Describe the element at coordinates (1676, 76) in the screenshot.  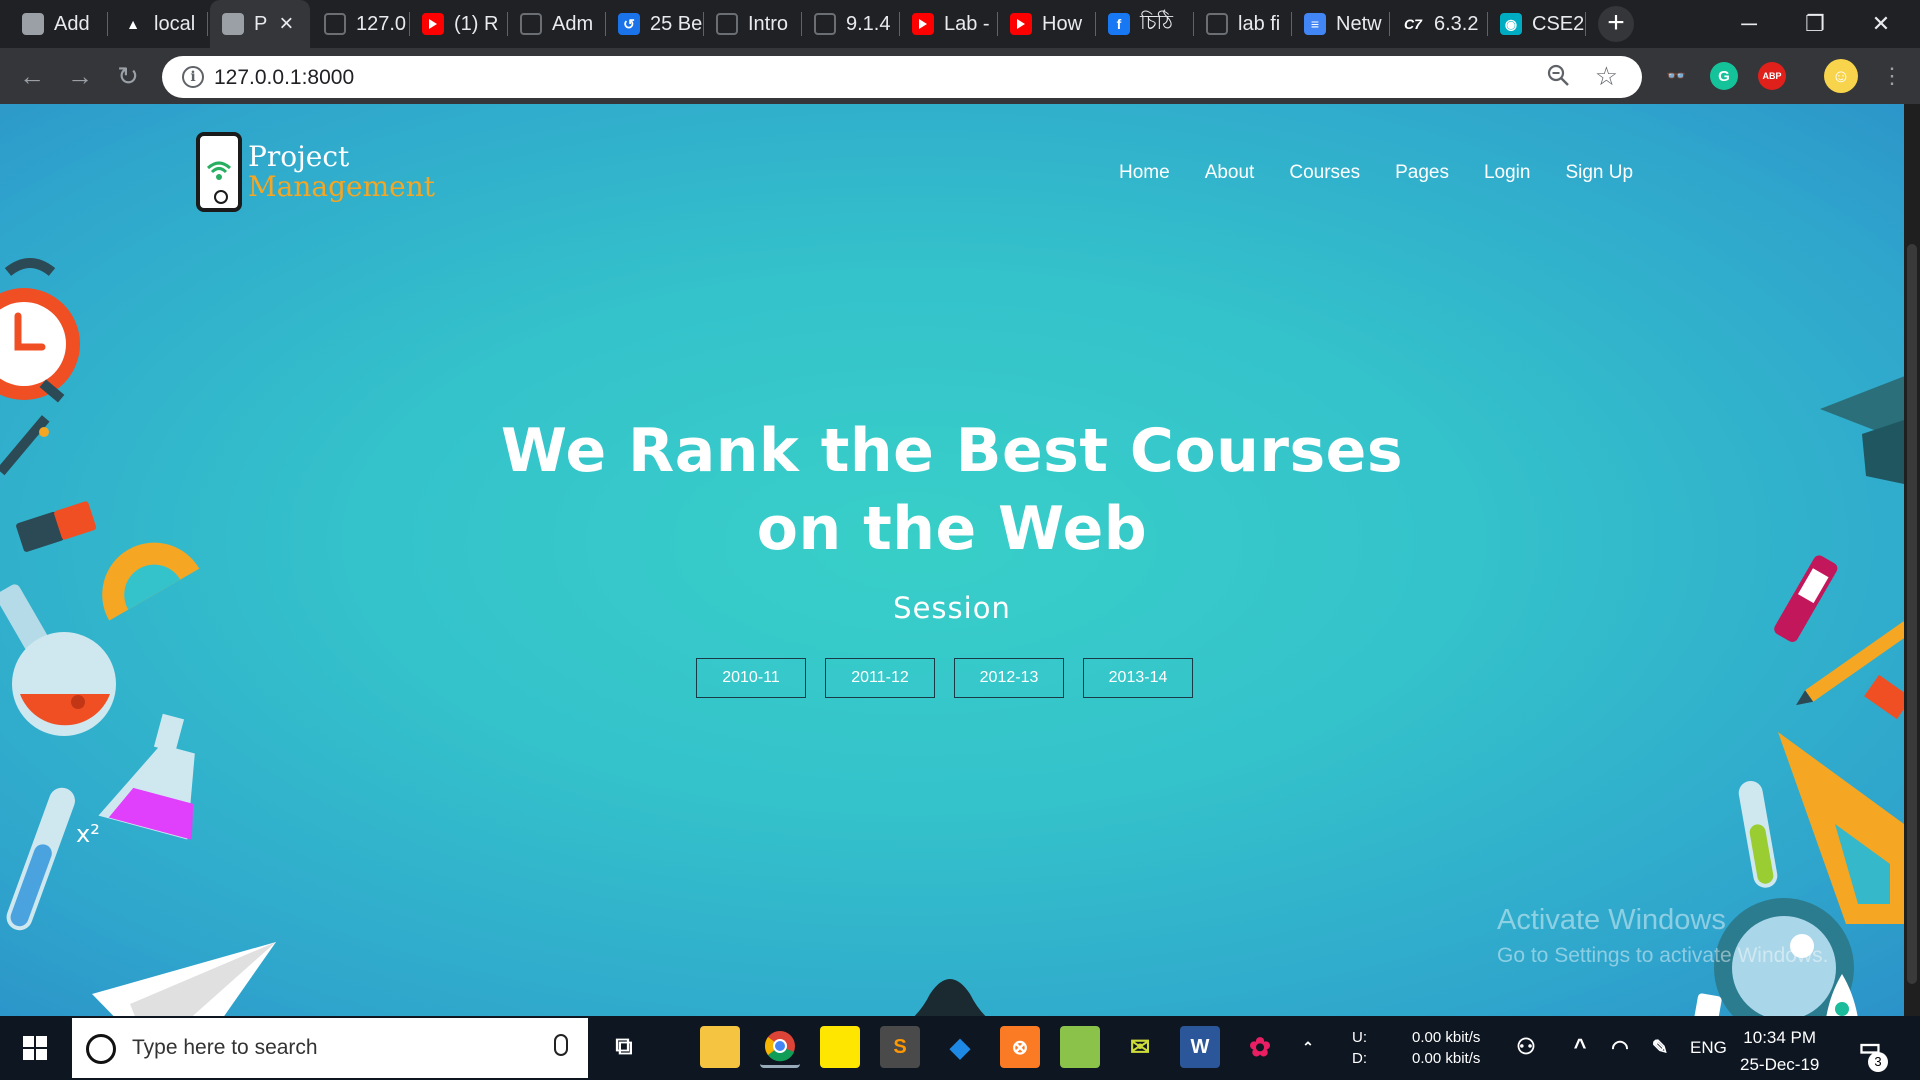
I see `incognito-ext-icon: 👓` at that location.